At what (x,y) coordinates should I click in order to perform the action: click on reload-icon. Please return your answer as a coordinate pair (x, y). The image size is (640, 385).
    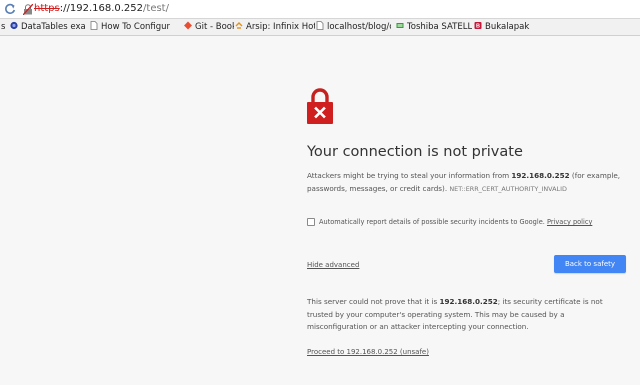
    Looking at the image, I should click on (10, 9).